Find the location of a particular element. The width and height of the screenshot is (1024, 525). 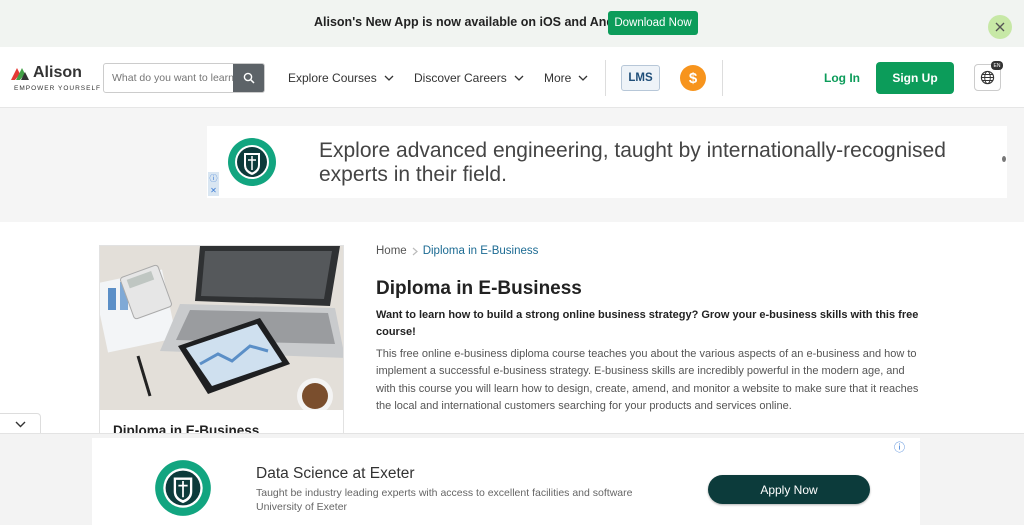

search-button is located at coordinates (248, 78).